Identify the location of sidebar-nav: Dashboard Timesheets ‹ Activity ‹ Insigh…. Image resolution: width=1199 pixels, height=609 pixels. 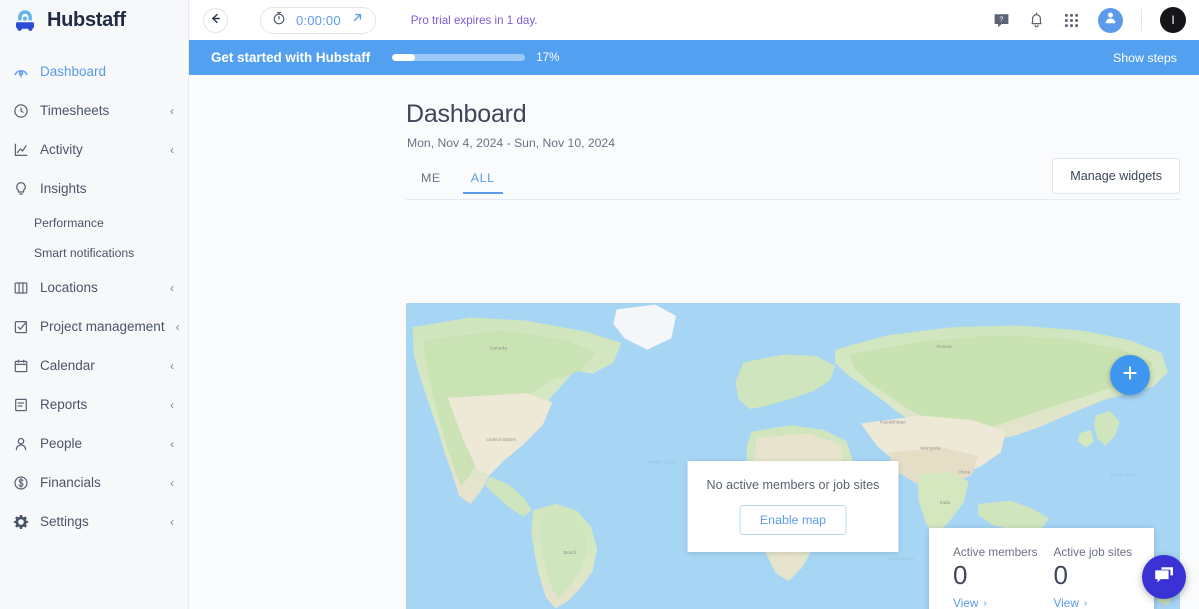
(94, 296).